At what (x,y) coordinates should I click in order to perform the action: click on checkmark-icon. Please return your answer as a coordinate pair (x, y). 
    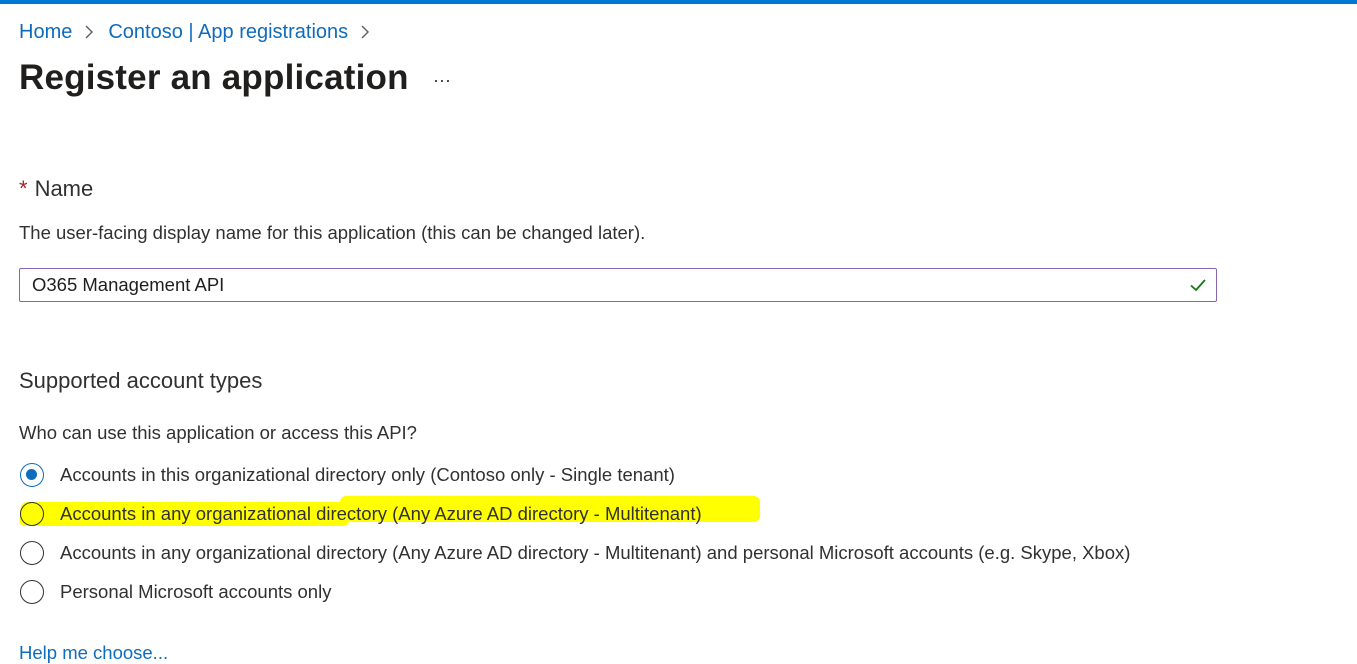
    Looking at the image, I should click on (1198, 285).